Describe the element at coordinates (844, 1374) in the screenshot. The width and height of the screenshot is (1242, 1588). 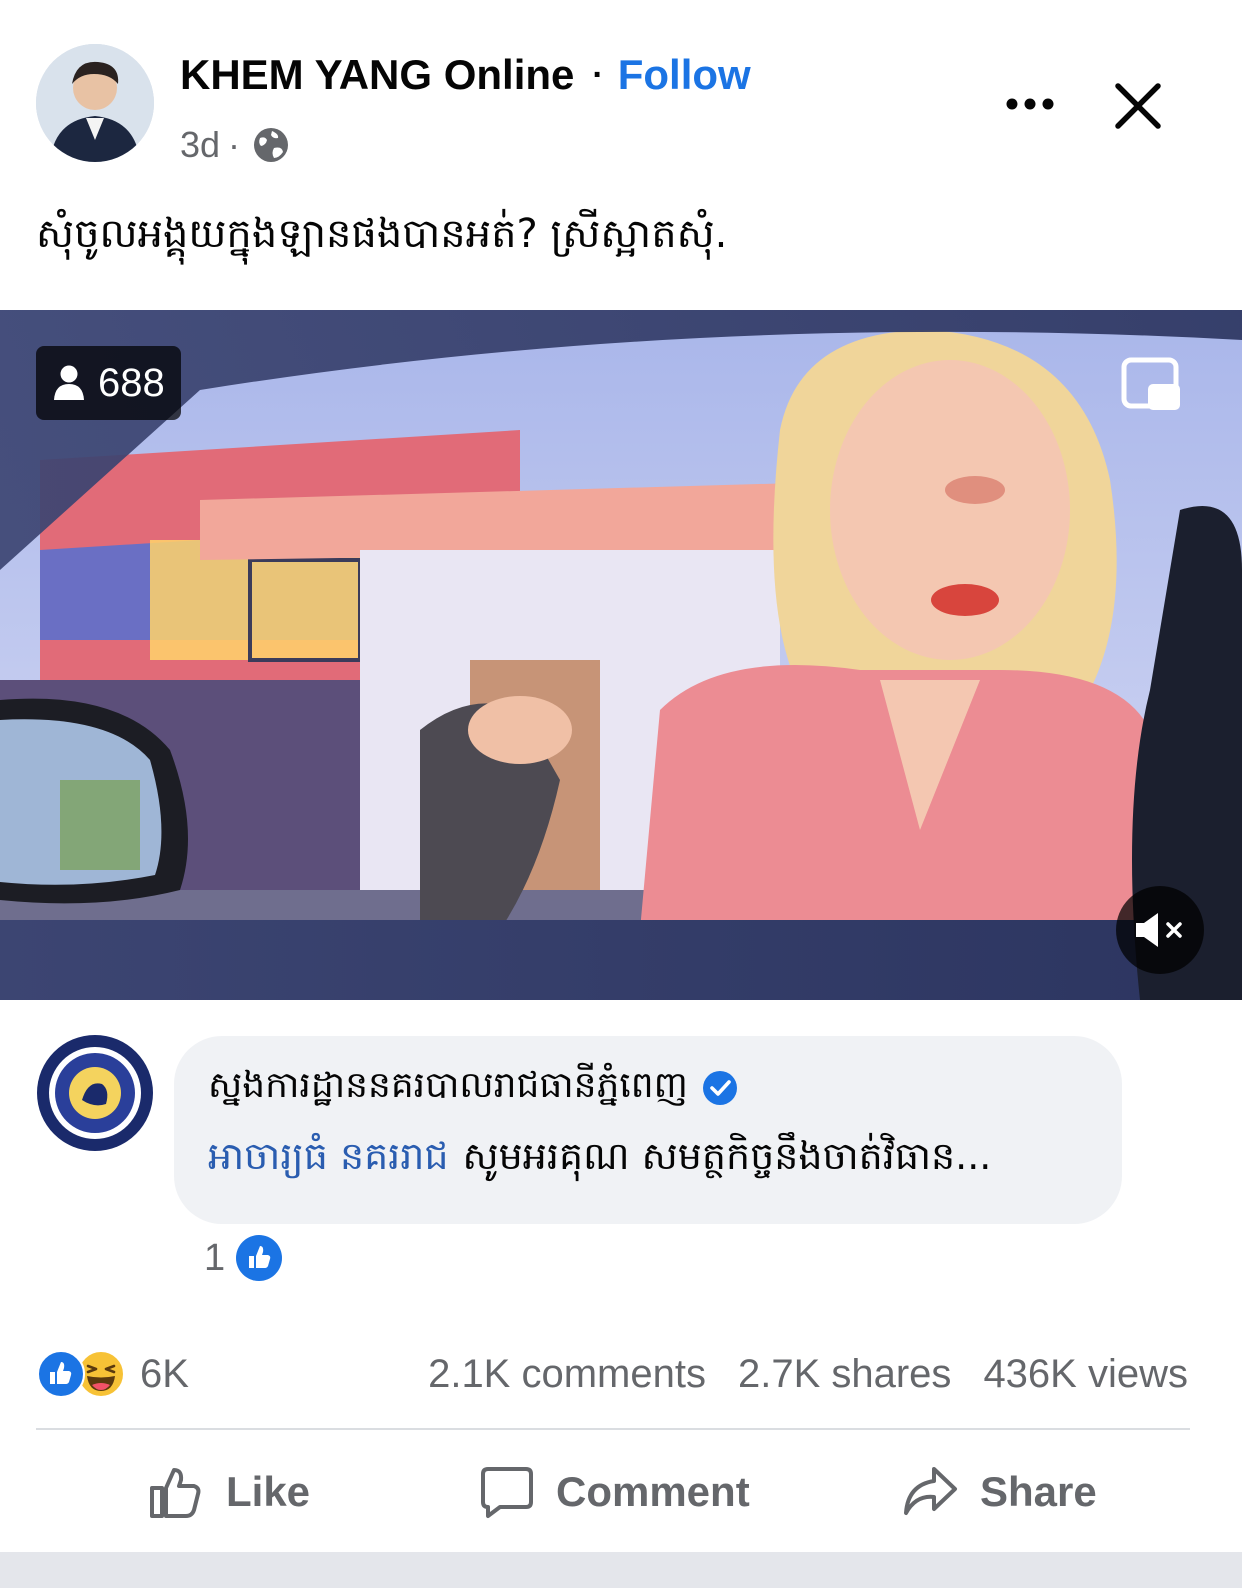
I see `shares-count: 2.7K shares` at that location.